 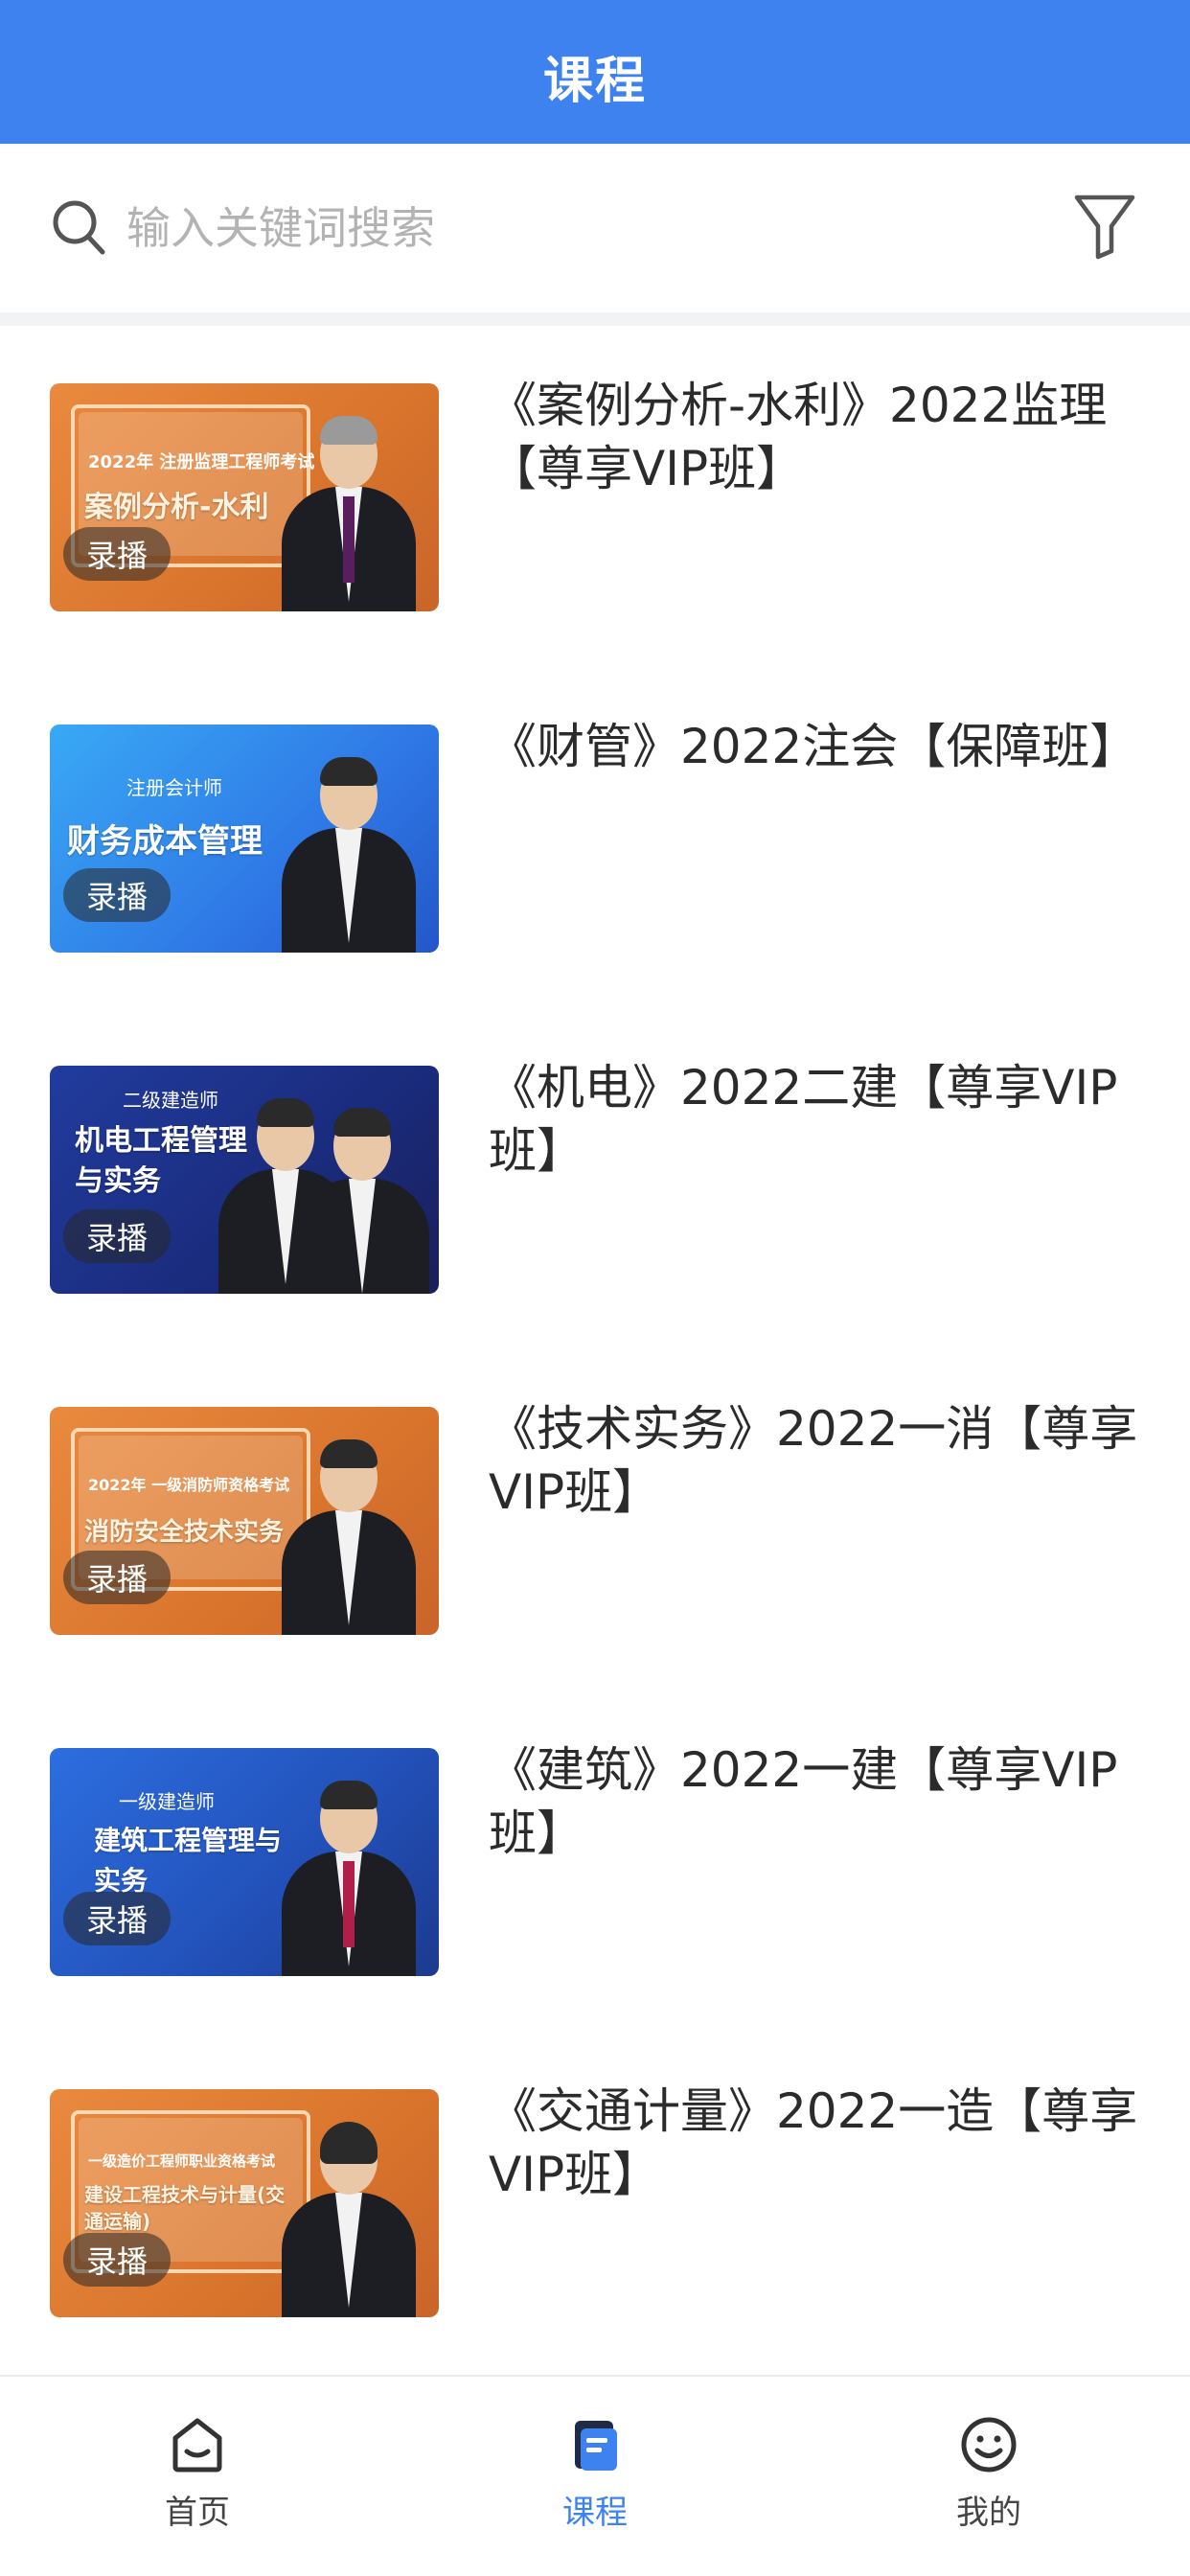 What do you see at coordinates (189, 1861) in the screenshot?
I see `thumb-title: 建筑工程管理与实务` at bounding box center [189, 1861].